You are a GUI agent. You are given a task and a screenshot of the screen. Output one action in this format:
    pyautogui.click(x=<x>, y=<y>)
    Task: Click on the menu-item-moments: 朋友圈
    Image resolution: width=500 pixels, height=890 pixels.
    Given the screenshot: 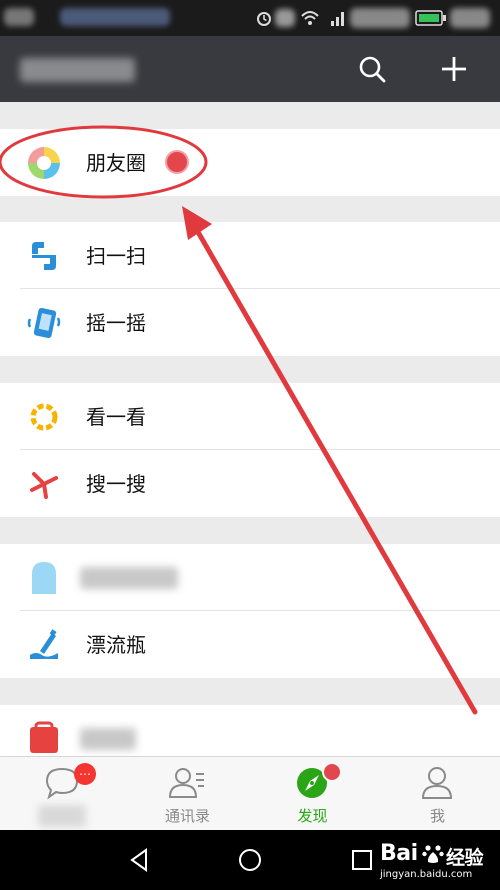 What is the action you would take?
    pyautogui.click(x=250, y=162)
    